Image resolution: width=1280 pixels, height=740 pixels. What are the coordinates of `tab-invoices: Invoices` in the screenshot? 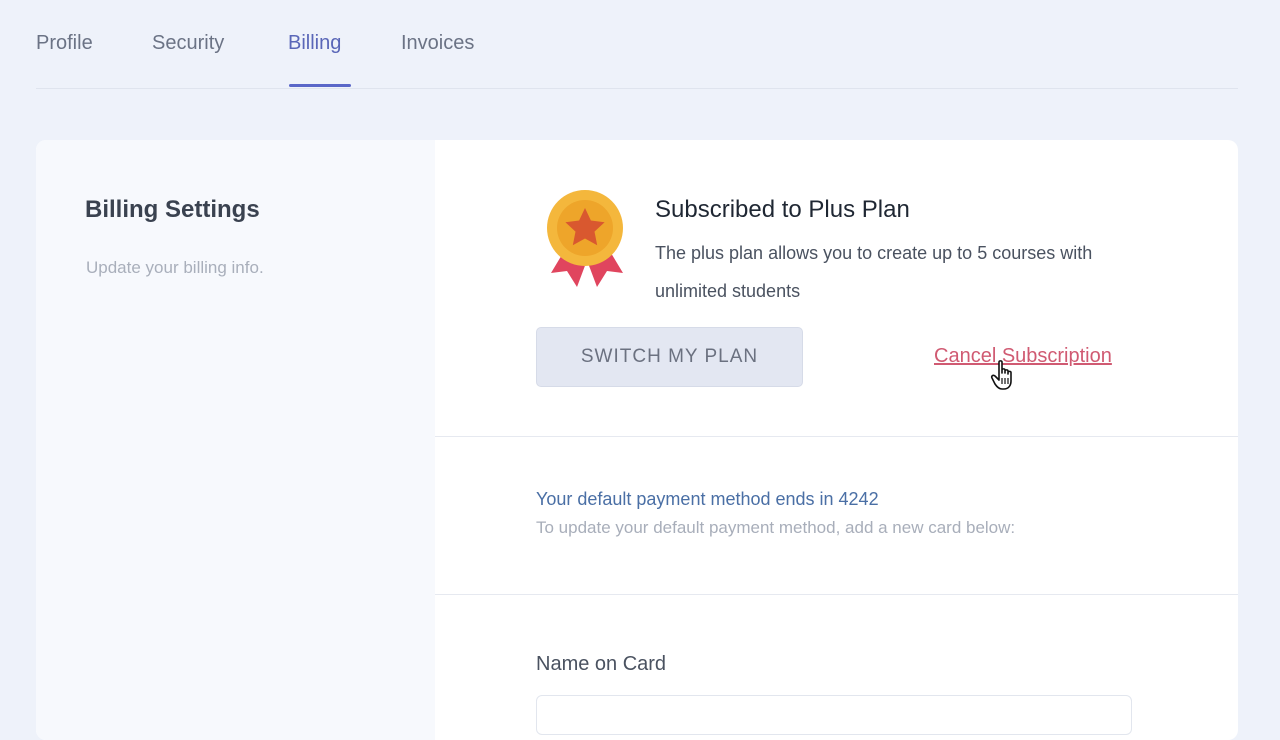 It's located at (437, 43).